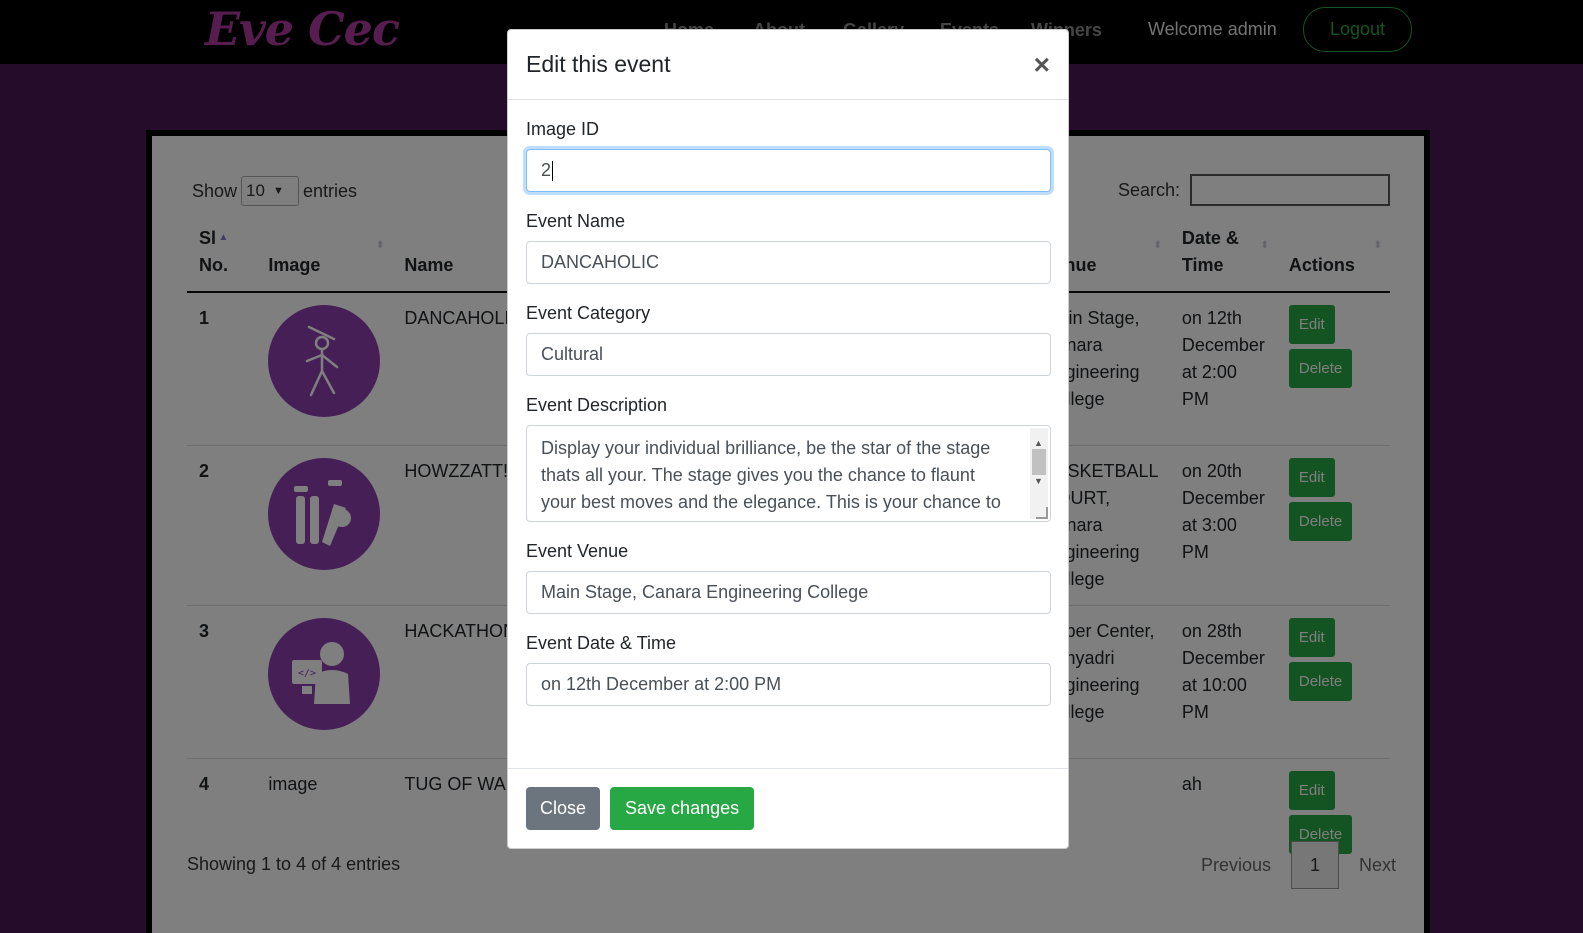 This screenshot has height=933, width=1583. What do you see at coordinates (576, 221) in the screenshot?
I see `event-name-label: Event Name` at bounding box center [576, 221].